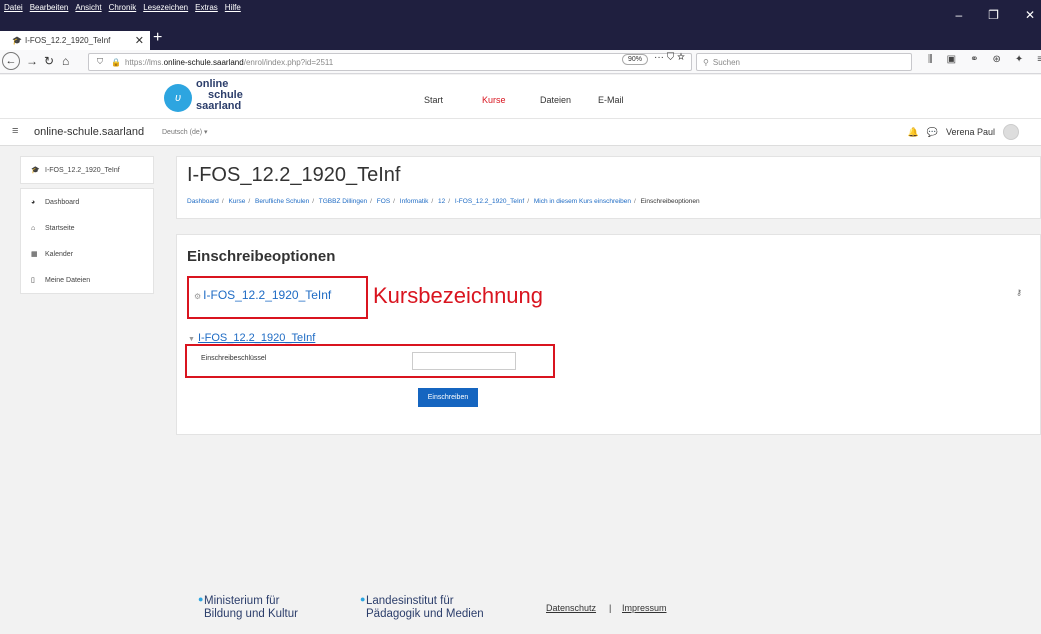 The width and height of the screenshot is (1041, 634). What do you see at coordinates (34, 254) in the screenshot?
I see `calendar-icon: ▦` at bounding box center [34, 254].